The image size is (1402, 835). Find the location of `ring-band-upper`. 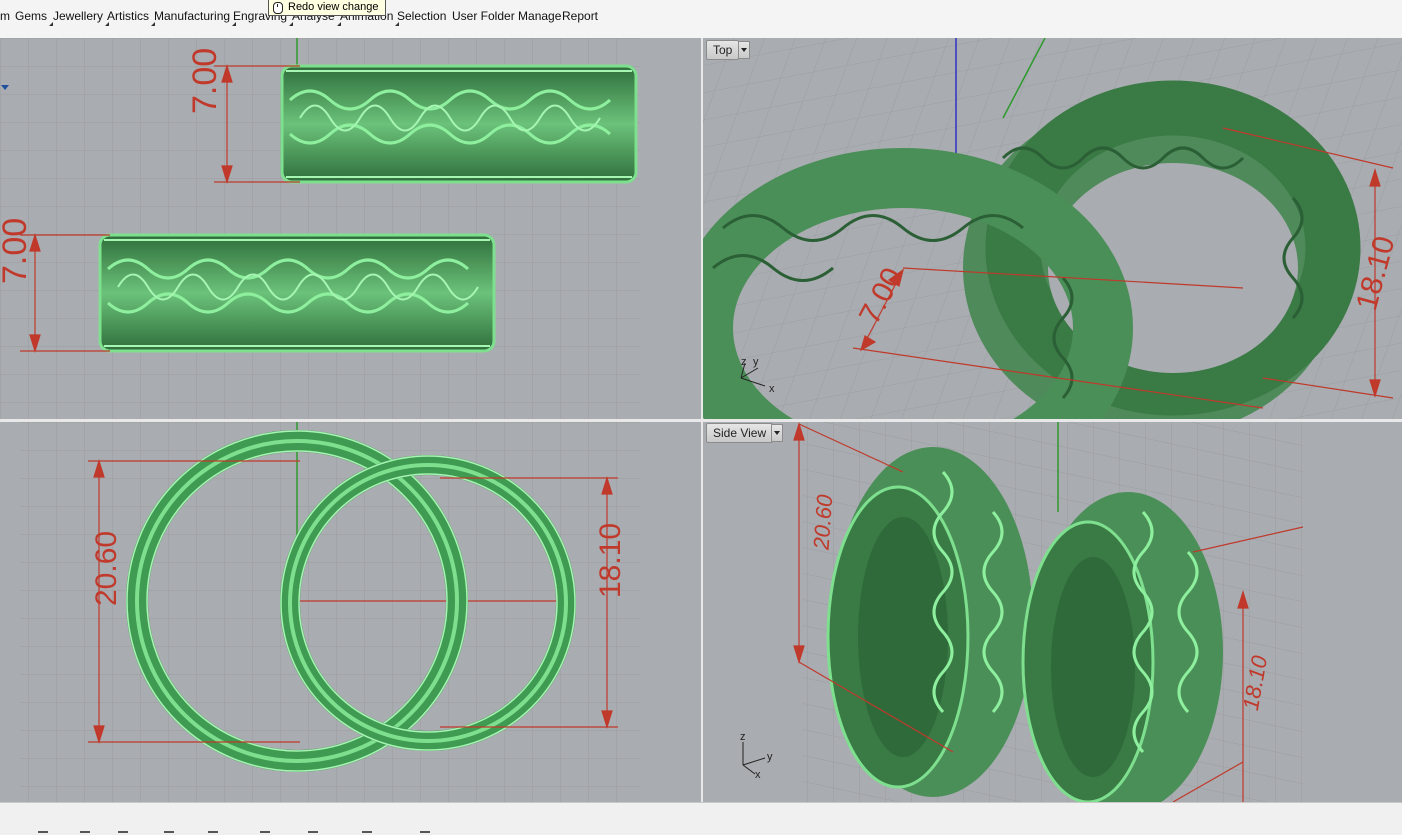

ring-band-upper is located at coordinates (459, 124).